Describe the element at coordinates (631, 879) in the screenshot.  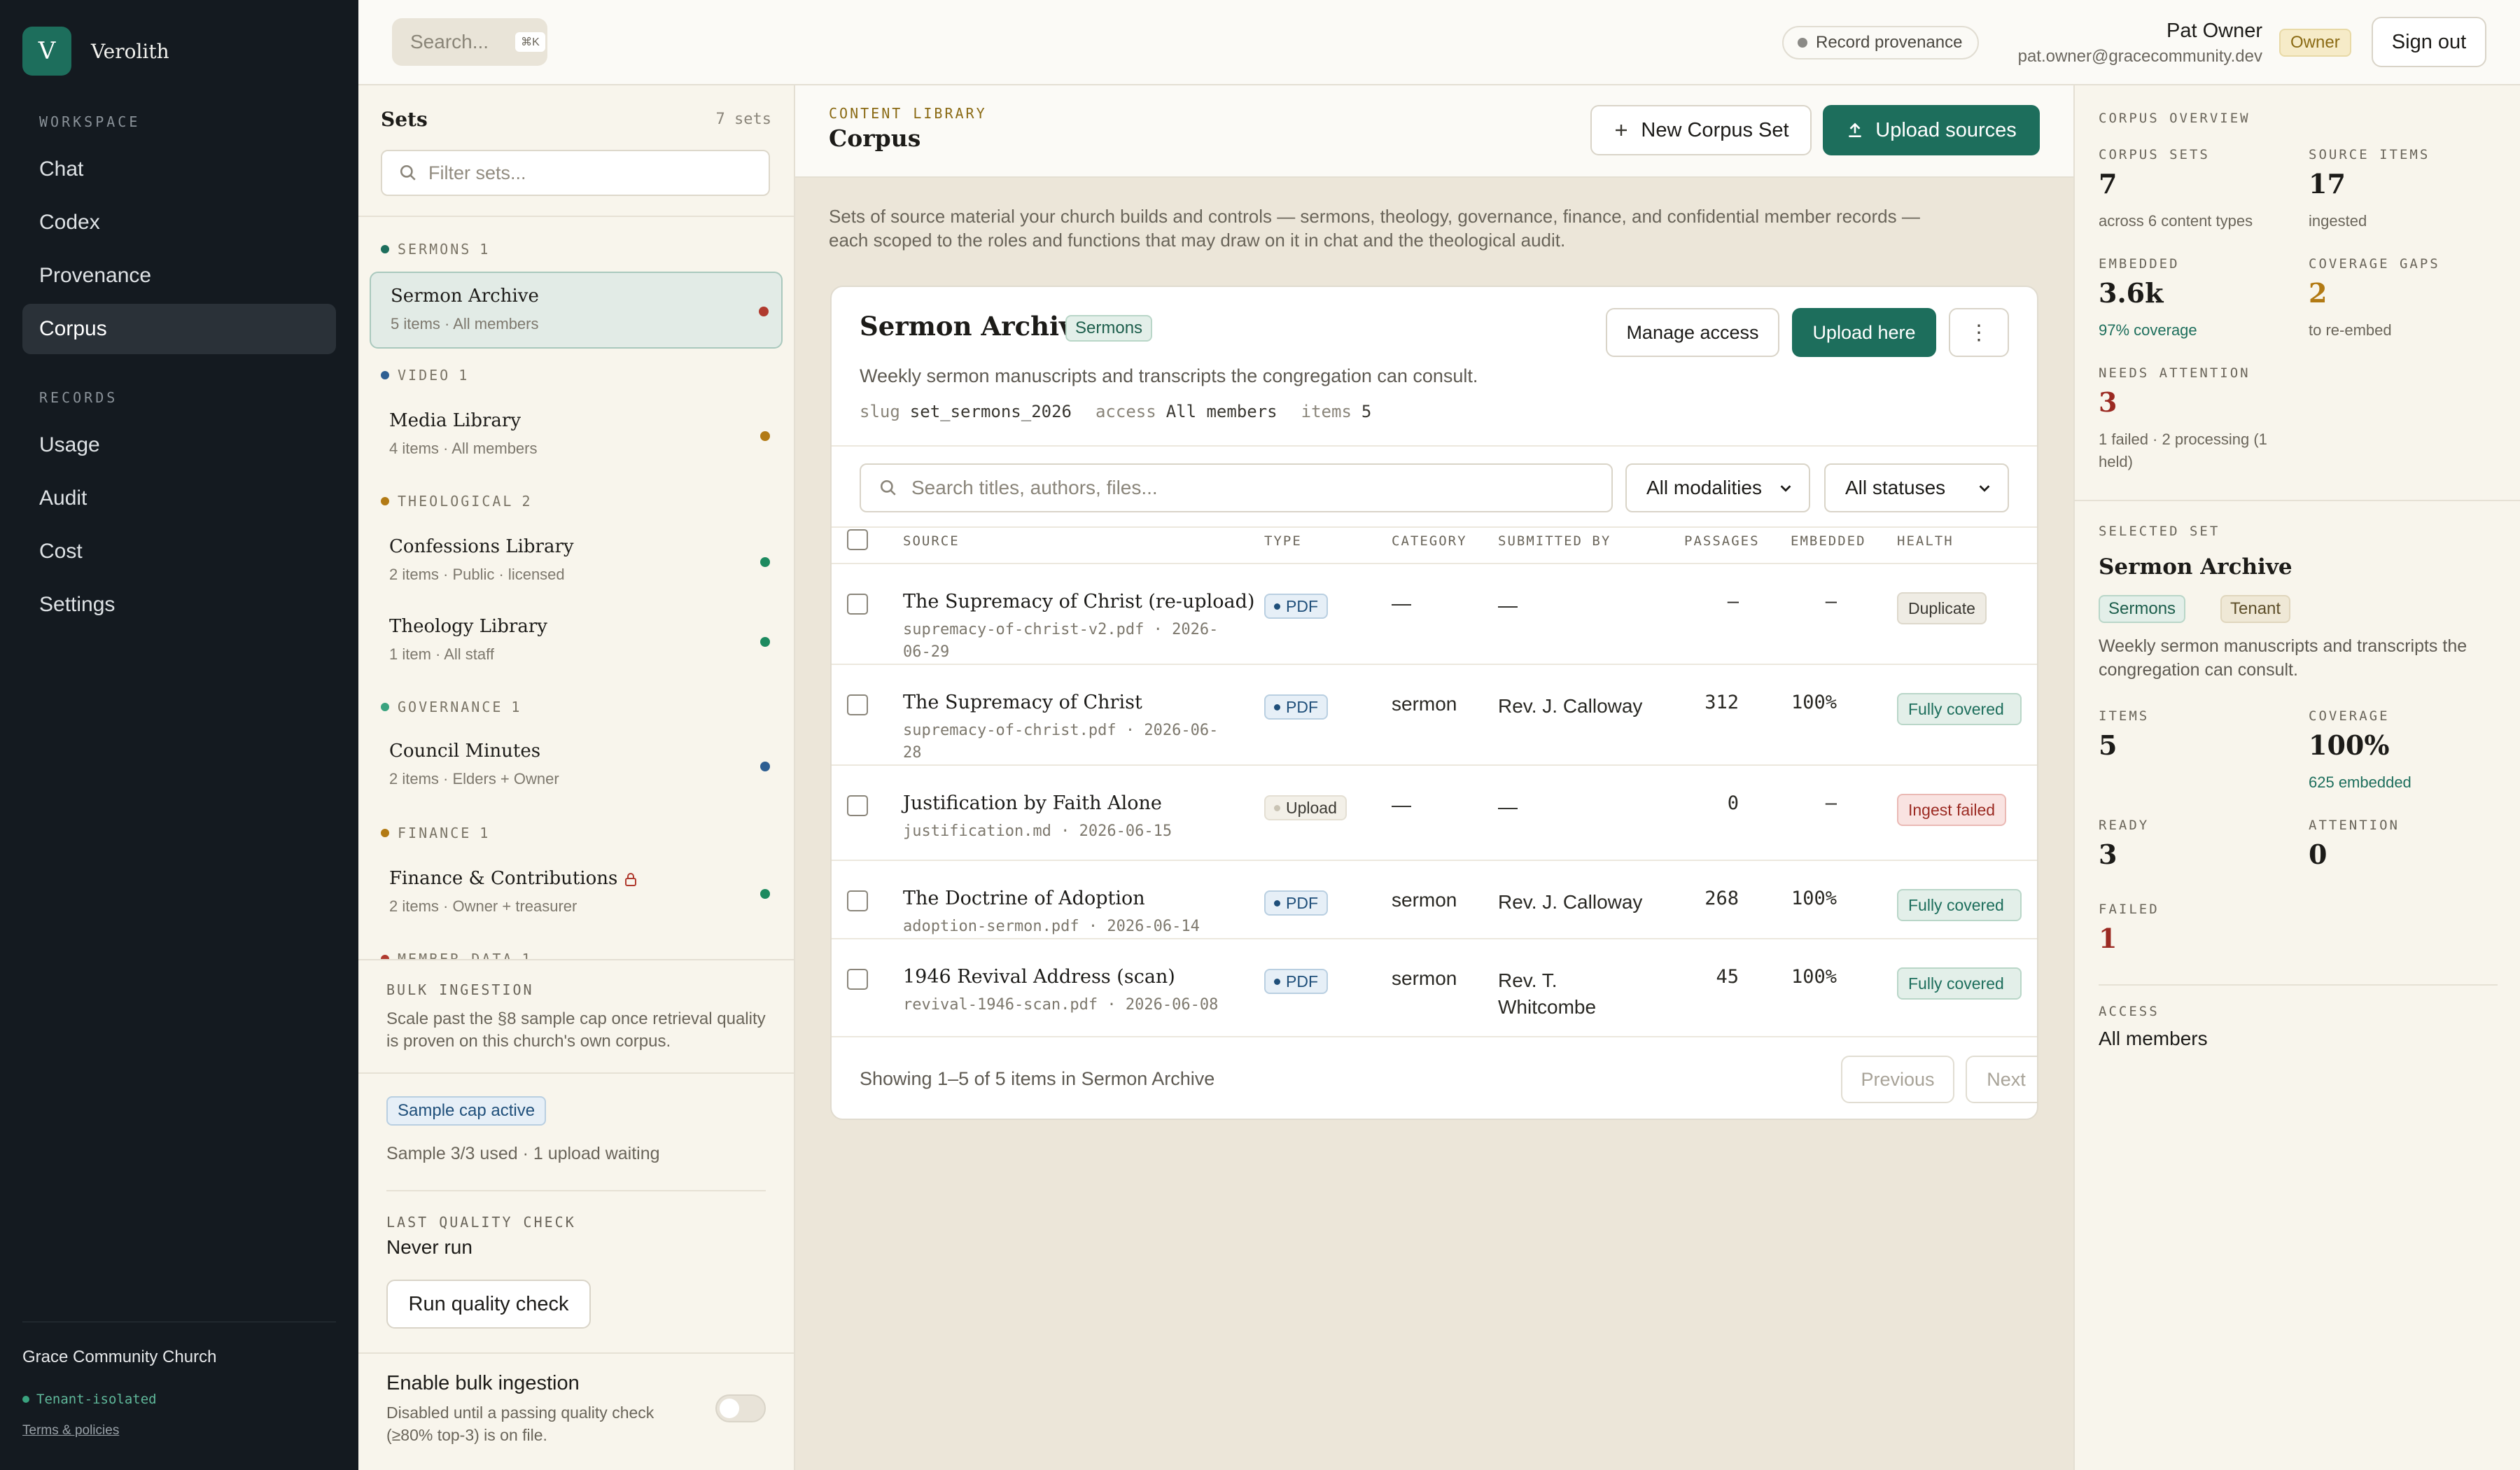
I see `lock-icon` at that location.